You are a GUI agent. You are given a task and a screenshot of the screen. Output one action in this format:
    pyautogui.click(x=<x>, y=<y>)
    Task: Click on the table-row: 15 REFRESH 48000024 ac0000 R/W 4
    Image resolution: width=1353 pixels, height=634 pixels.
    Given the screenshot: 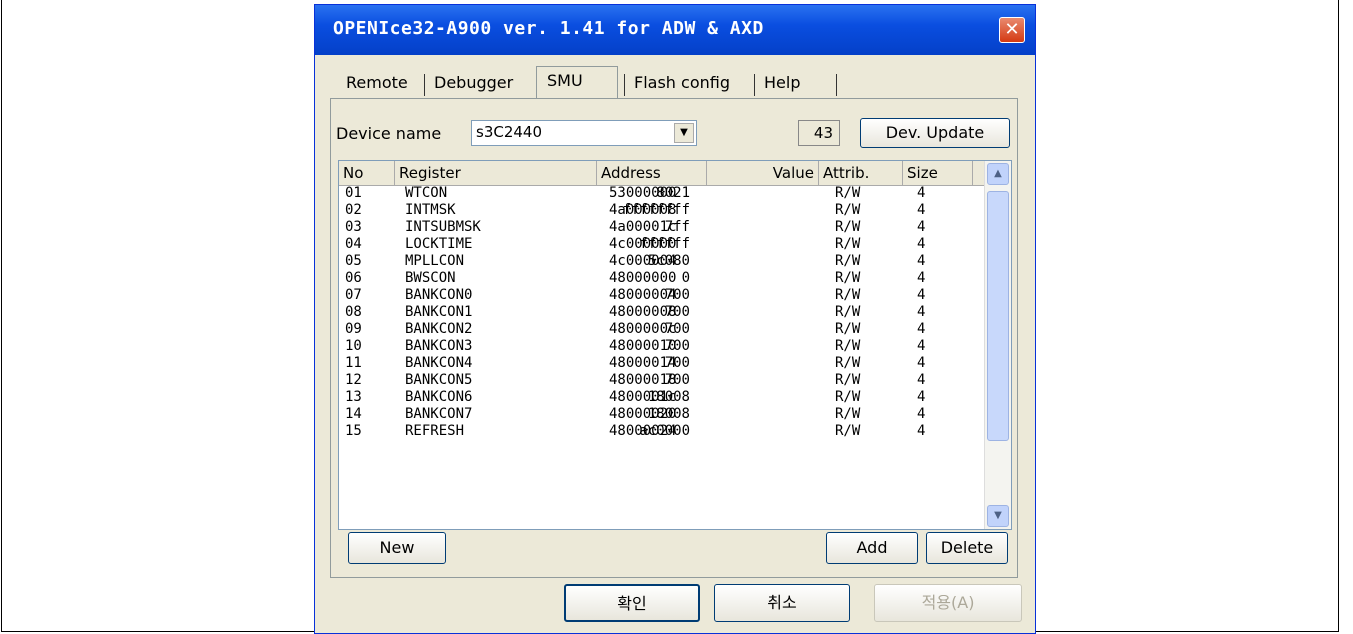 What is the action you would take?
    pyautogui.click(x=662, y=431)
    